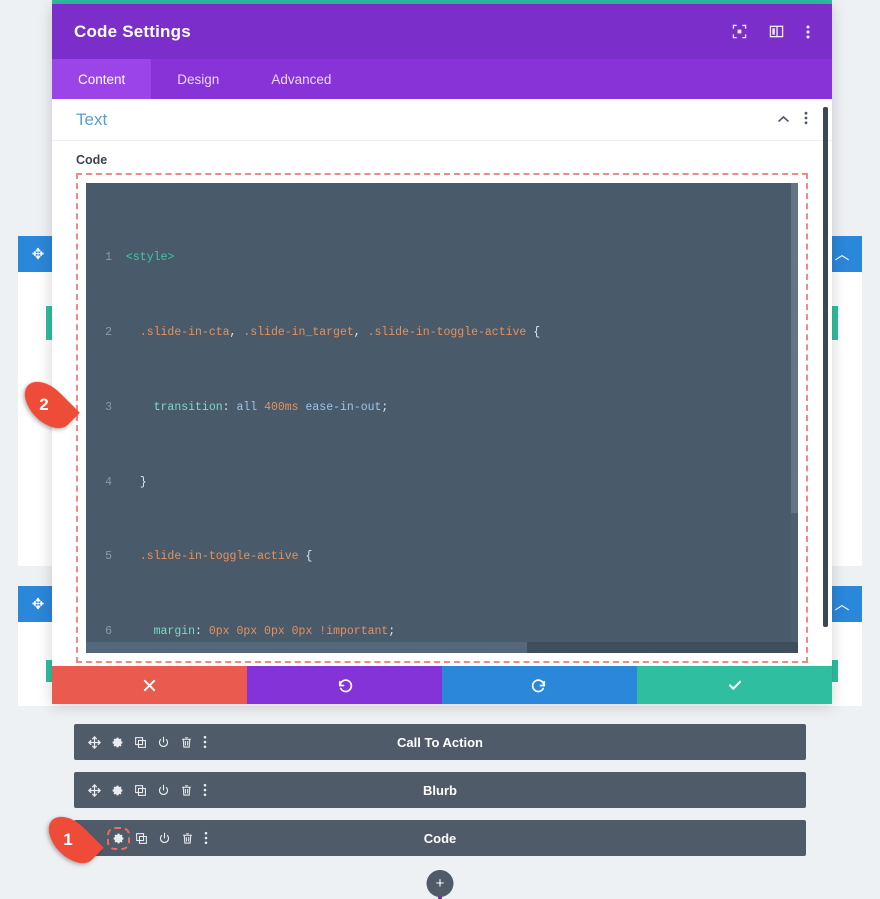 This screenshot has width=880, height=899. What do you see at coordinates (440, 742) in the screenshot?
I see `module-row-call-to-action: Call To Action` at bounding box center [440, 742].